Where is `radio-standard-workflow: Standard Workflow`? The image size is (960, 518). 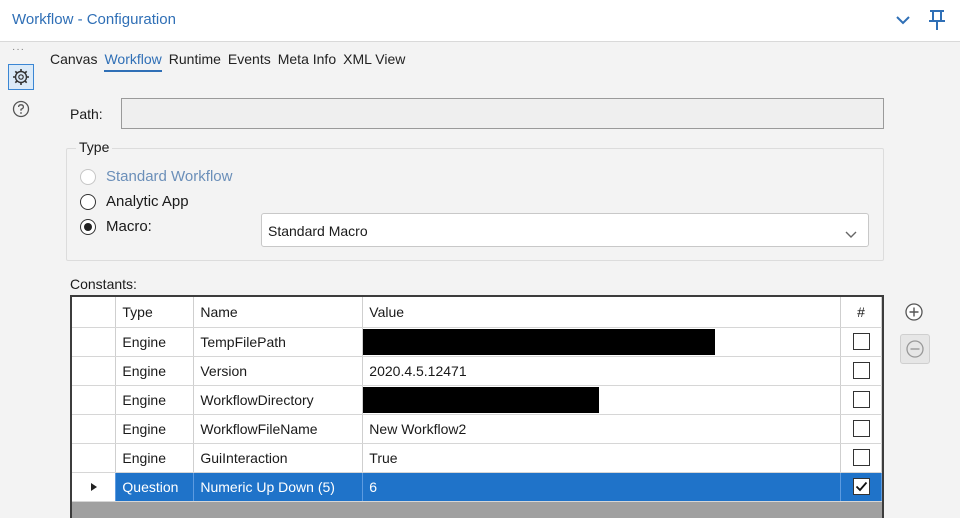 radio-standard-workflow: Standard Workflow is located at coordinates (156, 176).